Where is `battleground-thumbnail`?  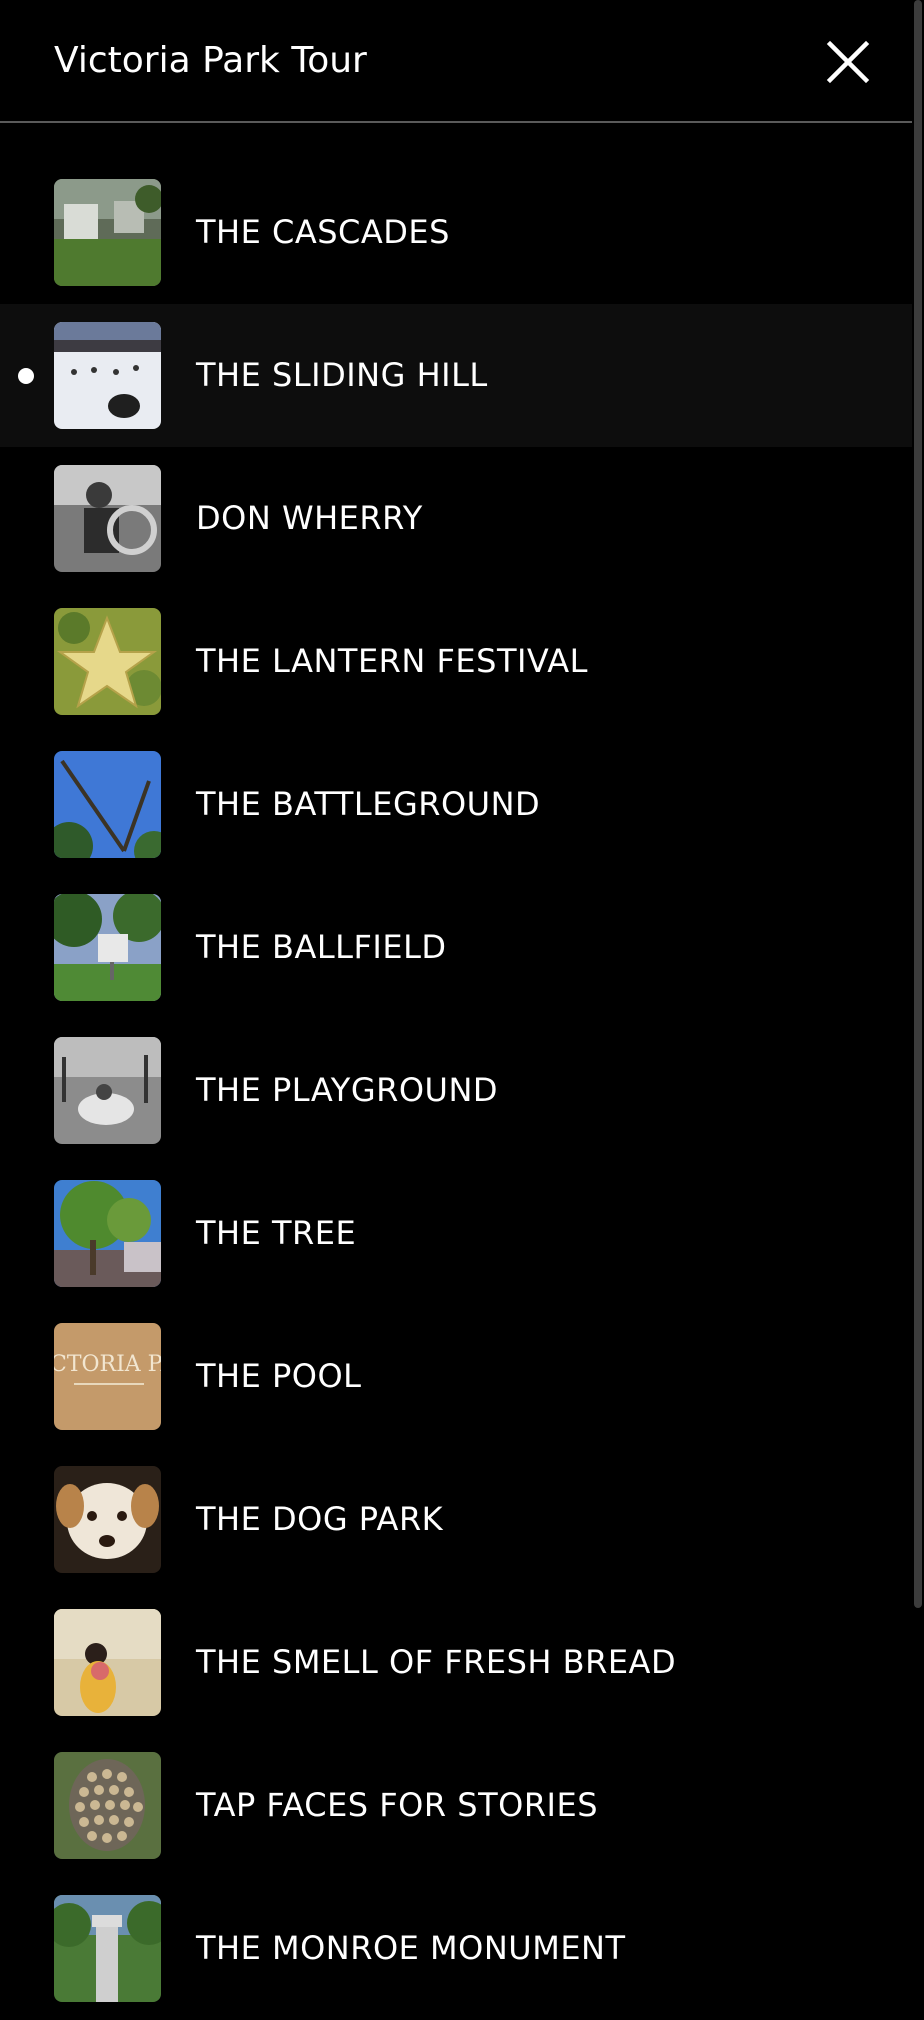
battleground-thumbnail is located at coordinates (107, 804).